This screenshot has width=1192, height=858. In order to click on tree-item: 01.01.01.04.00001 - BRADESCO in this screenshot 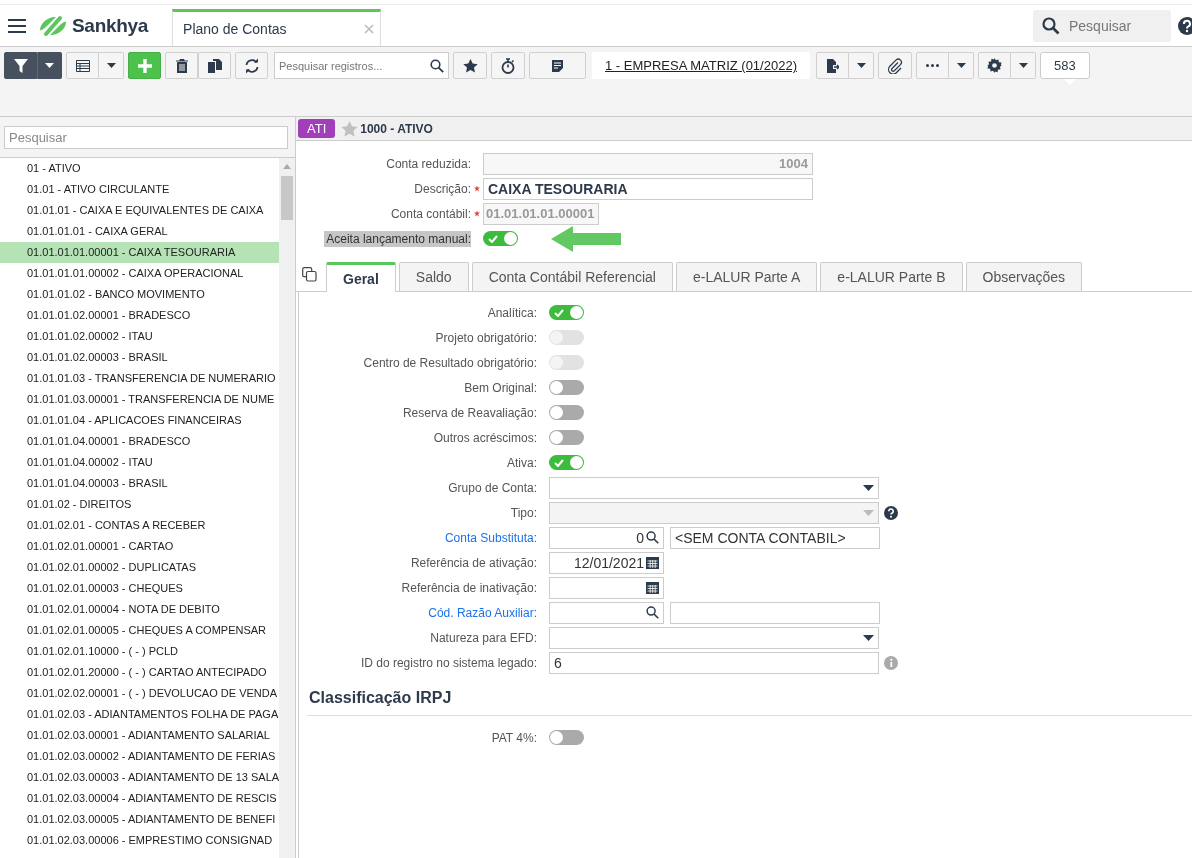, I will do `click(139, 441)`.